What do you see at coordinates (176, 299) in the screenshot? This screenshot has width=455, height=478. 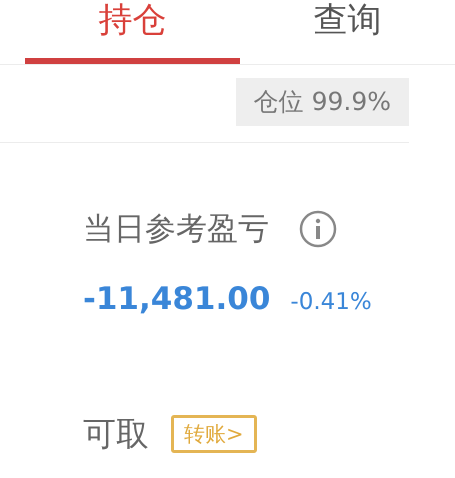 I see `daily-pnl-value: -11,481.00` at bounding box center [176, 299].